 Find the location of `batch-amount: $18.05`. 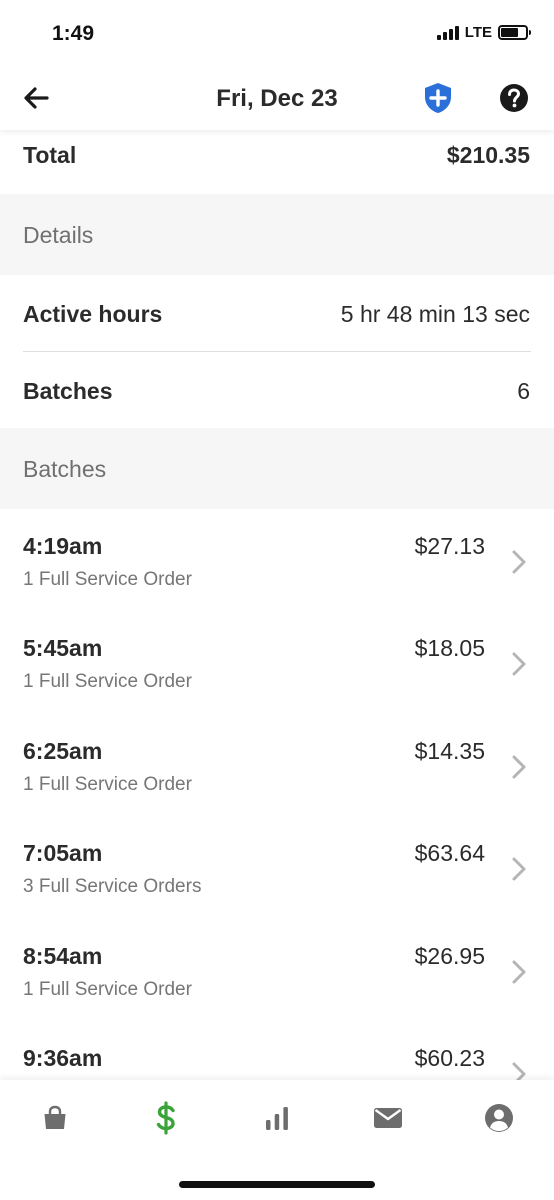

batch-amount: $18.05 is located at coordinates (449, 648).